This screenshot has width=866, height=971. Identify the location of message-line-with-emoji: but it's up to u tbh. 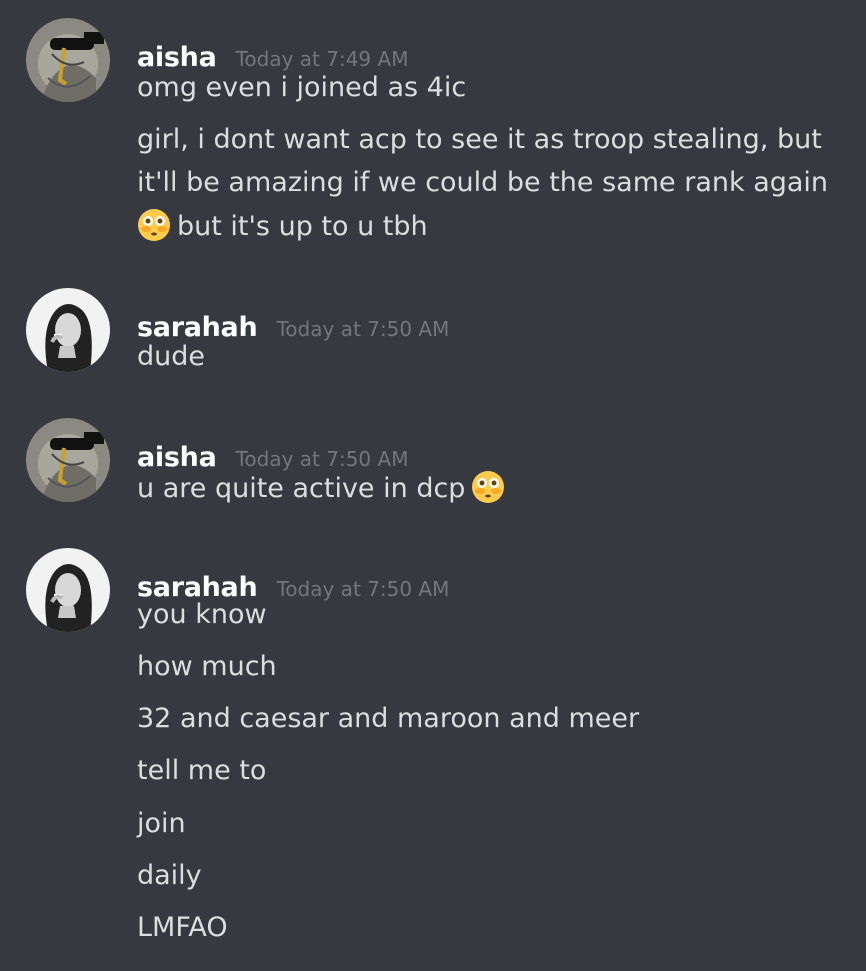
(282, 226).